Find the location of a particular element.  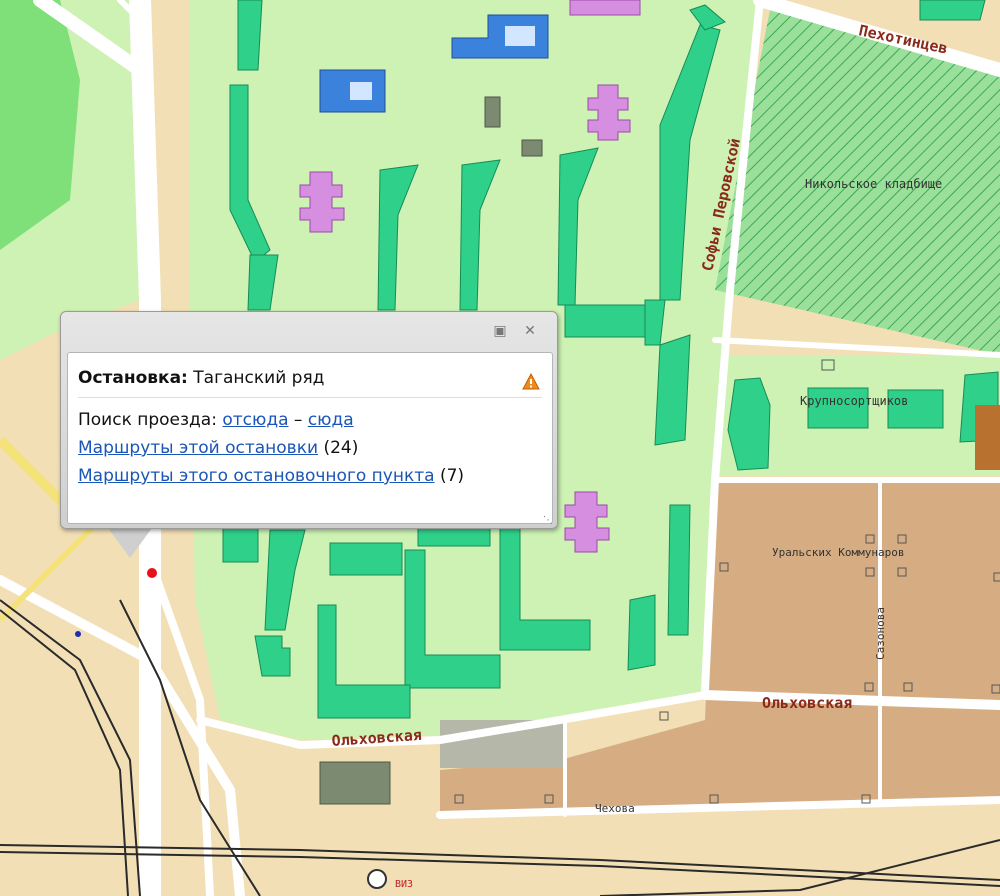

street-label-viz: ВИЗ is located at coordinates (404, 884).